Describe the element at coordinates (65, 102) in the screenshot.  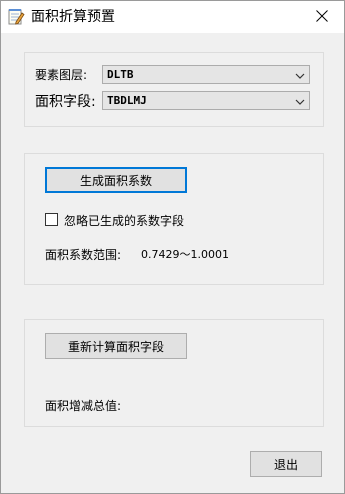
I see `field-label: 面积字段:` at that location.